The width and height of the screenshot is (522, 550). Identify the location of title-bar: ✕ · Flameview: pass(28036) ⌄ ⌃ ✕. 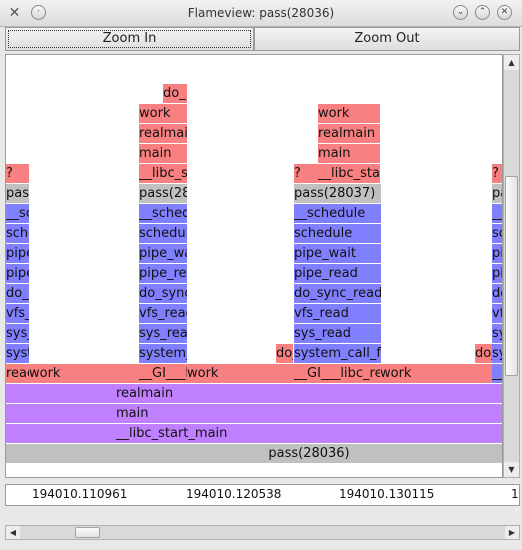
(261, 13).